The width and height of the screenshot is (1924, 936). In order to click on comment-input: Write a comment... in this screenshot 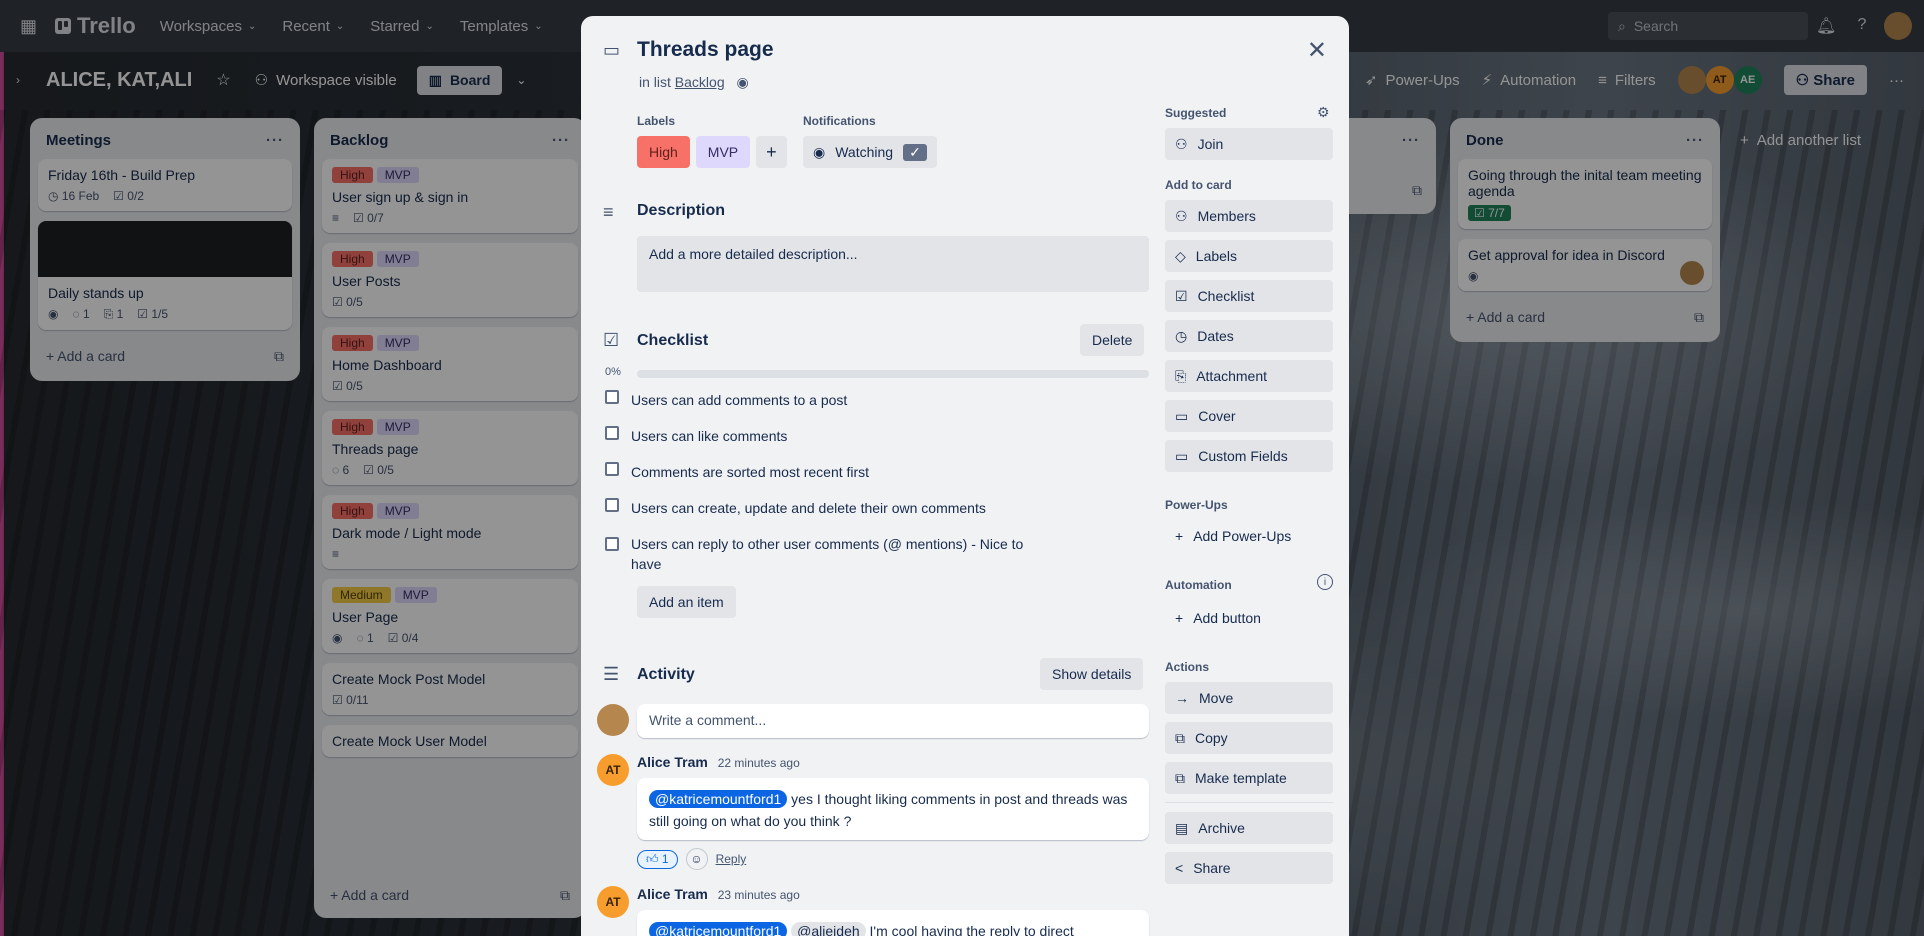, I will do `click(893, 721)`.